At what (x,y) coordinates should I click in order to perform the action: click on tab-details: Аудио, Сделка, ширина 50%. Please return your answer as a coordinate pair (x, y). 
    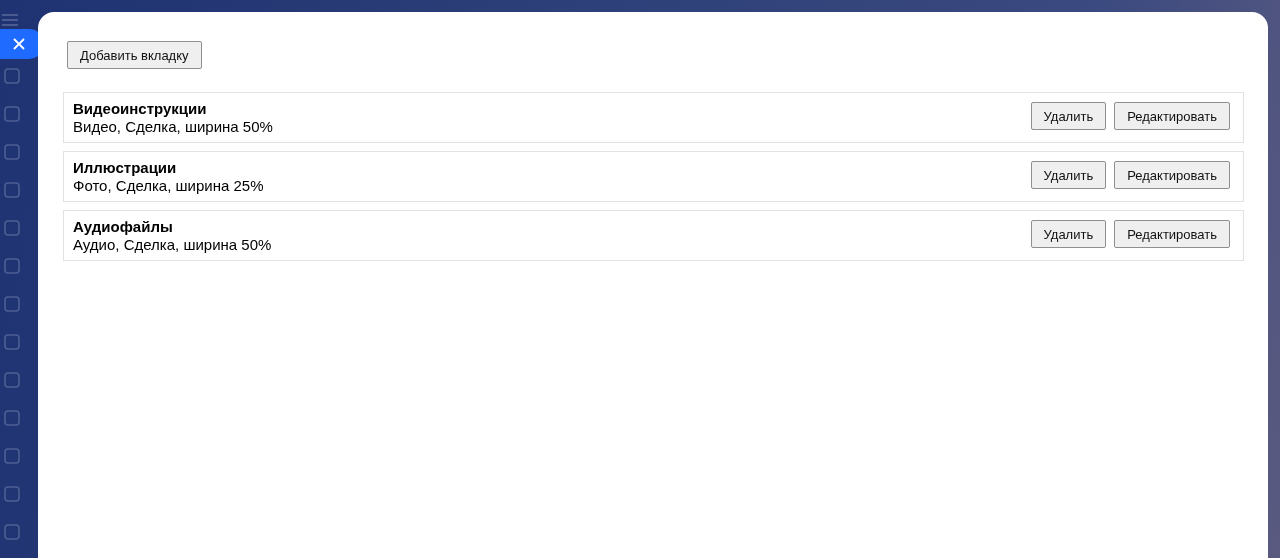
    Looking at the image, I should click on (172, 244).